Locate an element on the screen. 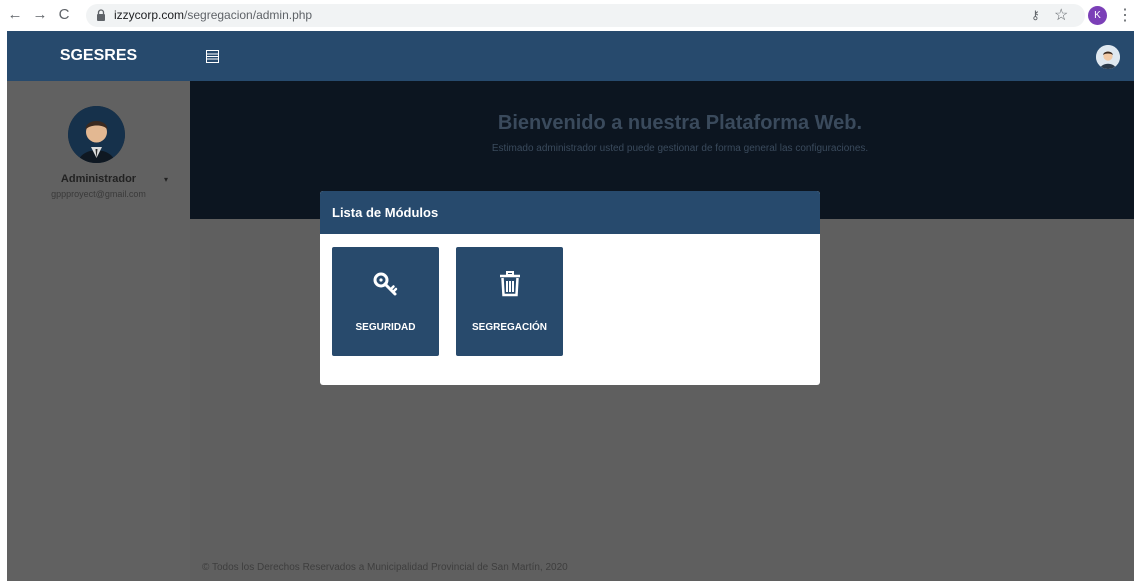 The width and height of the screenshot is (1134, 581). hamburger-icon is located at coordinates (212, 56).